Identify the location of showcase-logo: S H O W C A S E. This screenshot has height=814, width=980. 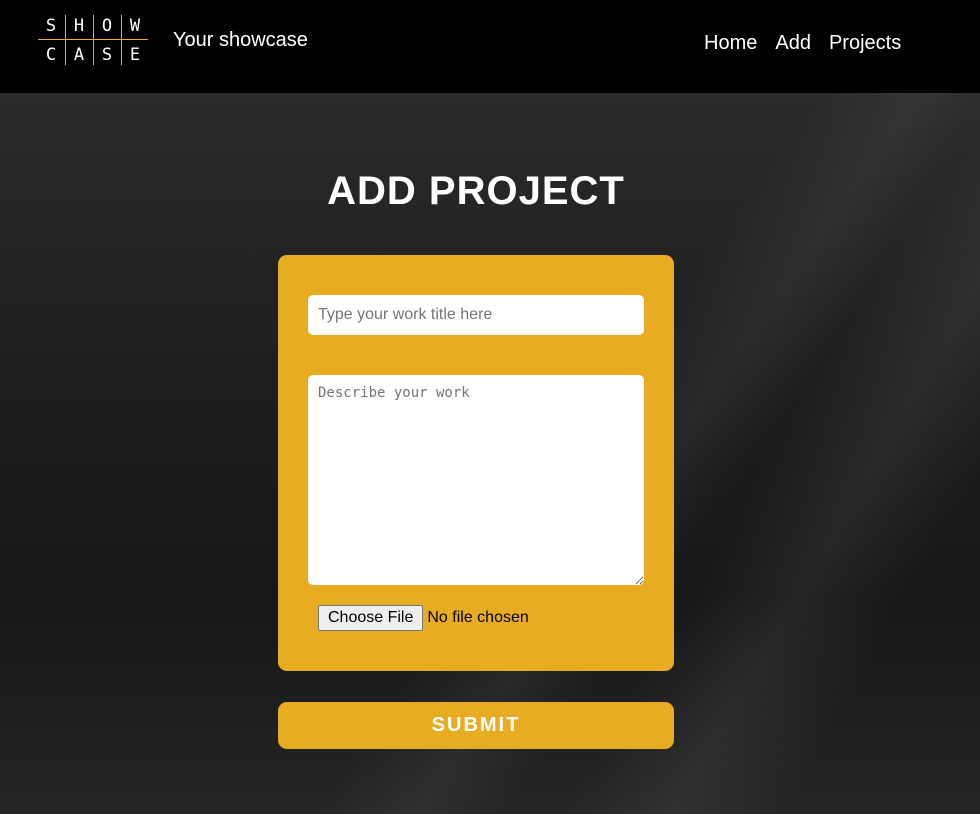
(93, 40).